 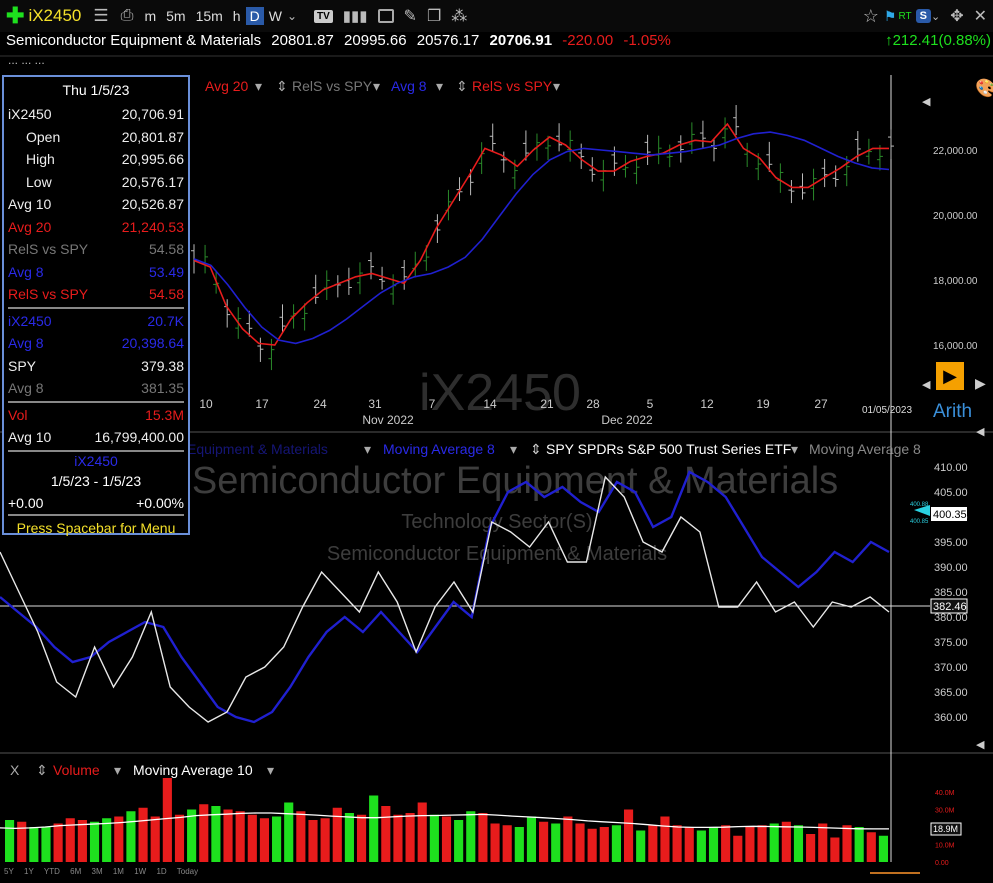 I want to click on panel-row-label: SPY, so click(x=22, y=365).